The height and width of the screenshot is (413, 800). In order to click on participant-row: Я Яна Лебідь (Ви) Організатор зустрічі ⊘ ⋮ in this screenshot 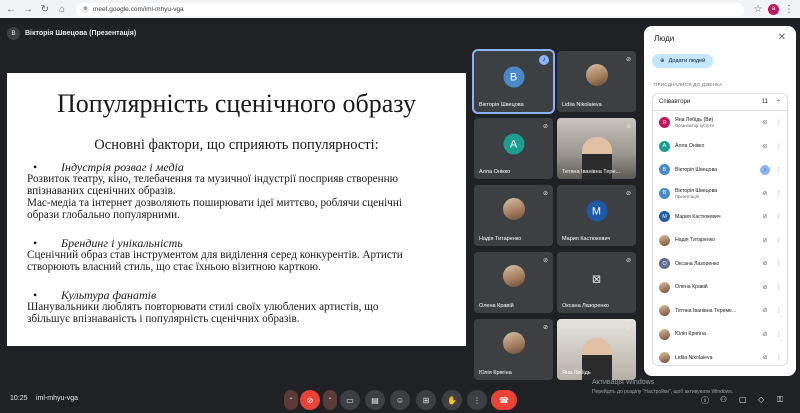, I will do `click(720, 123)`.